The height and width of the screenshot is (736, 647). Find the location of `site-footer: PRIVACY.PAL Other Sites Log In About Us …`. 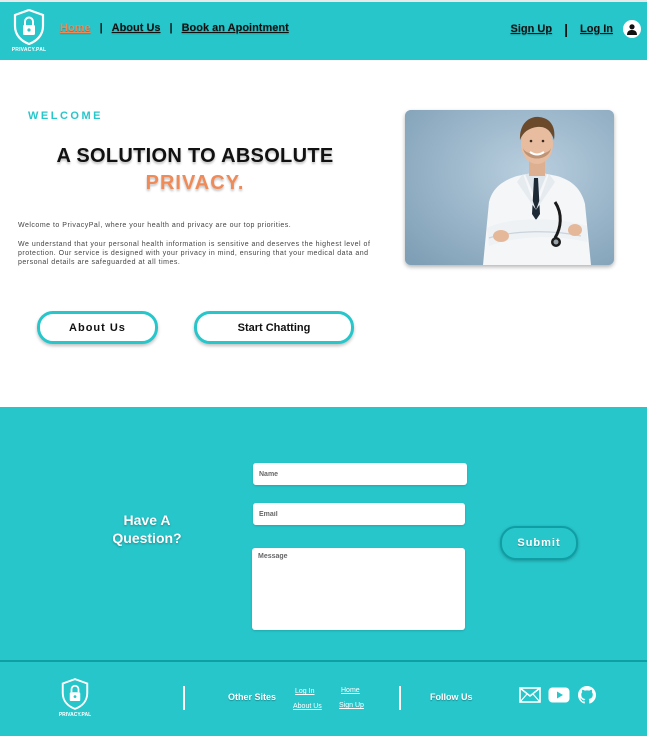

site-footer: PRIVACY.PAL Other Sites Log In About Us … is located at coordinates (323, 698).